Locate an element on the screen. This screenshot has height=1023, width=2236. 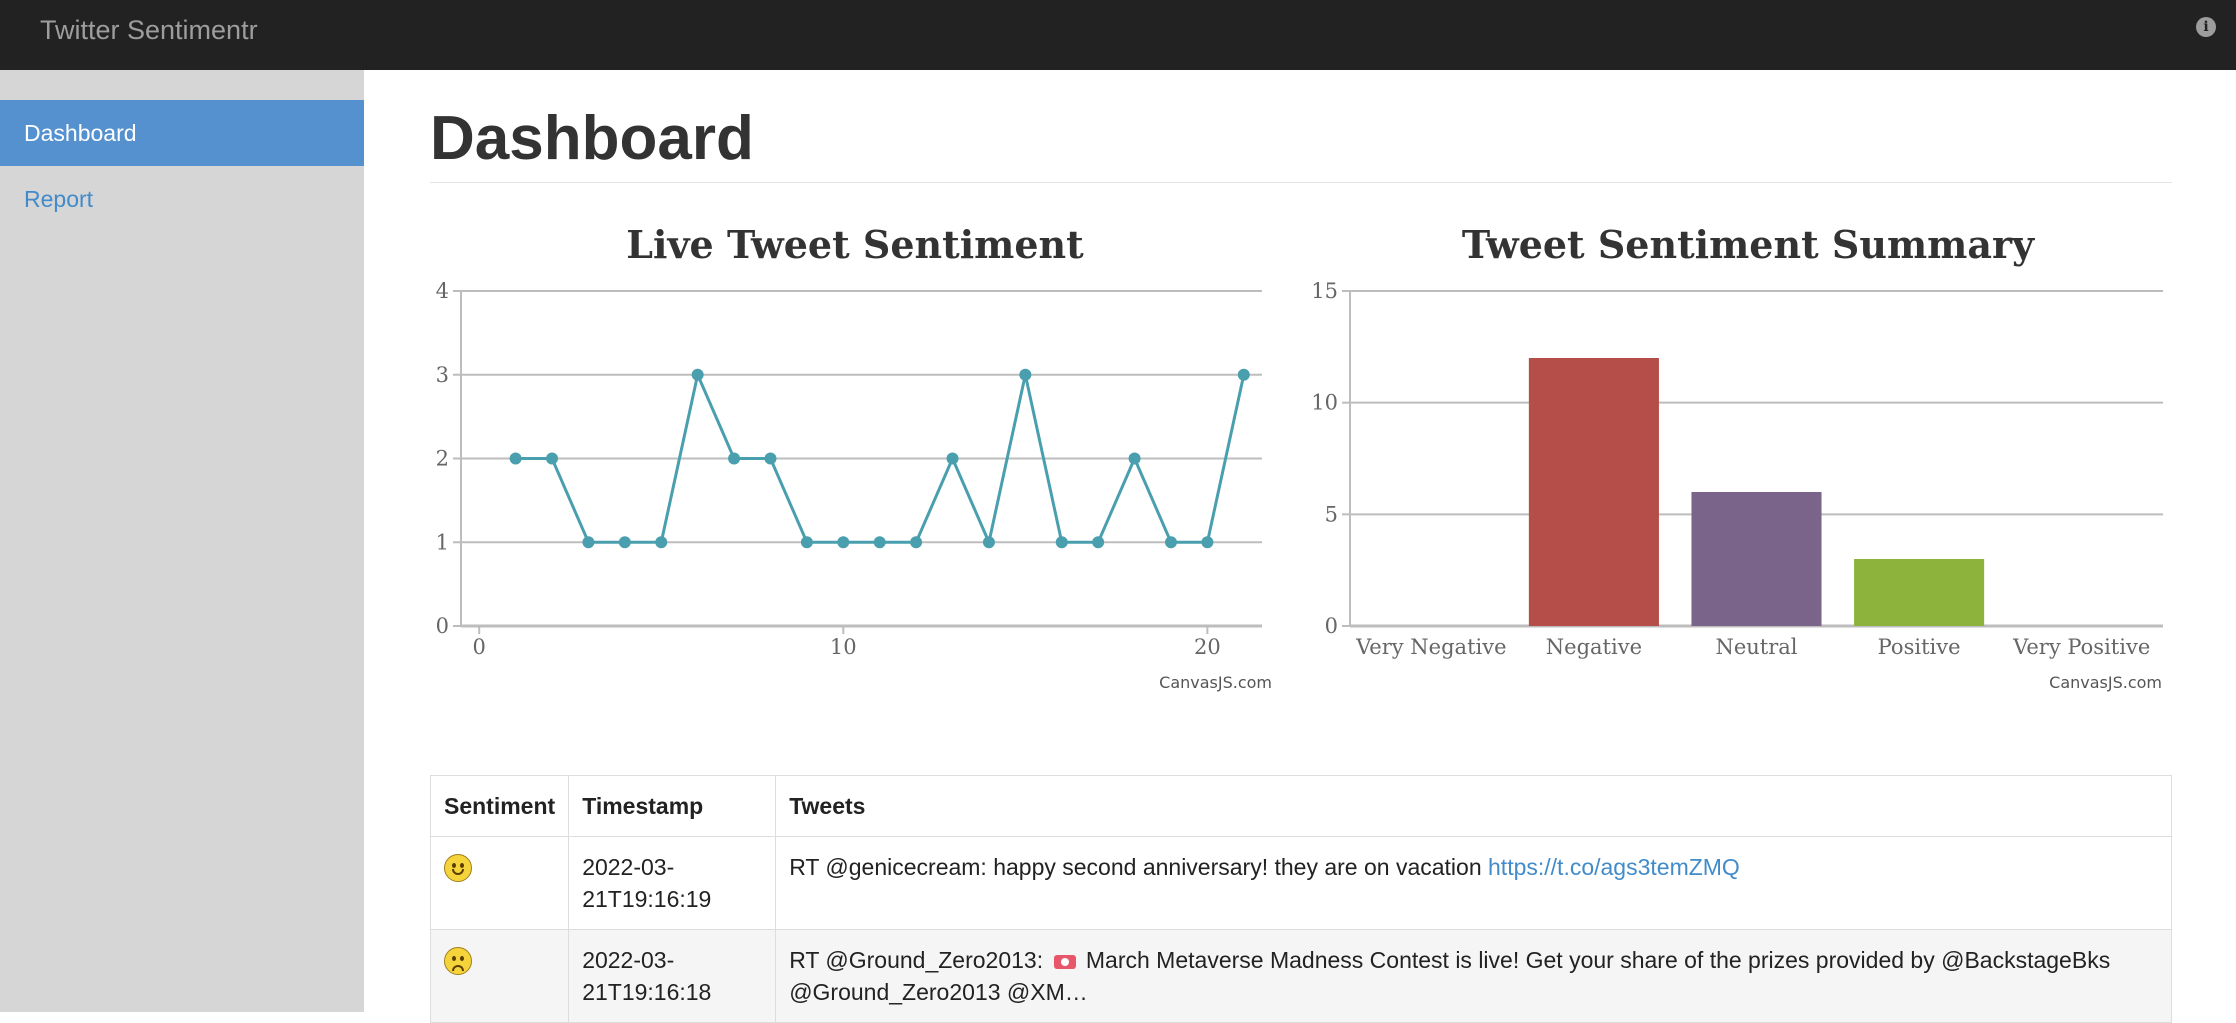
info-icon: i is located at coordinates (2206, 27).